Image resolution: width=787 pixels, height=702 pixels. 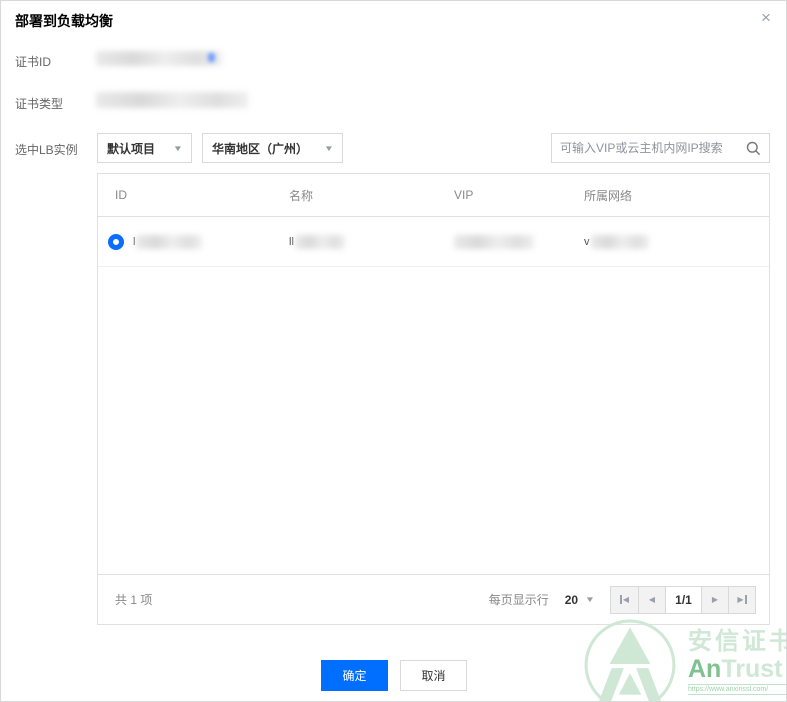 I want to click on id-stub: l, so click(x=134, y=241).